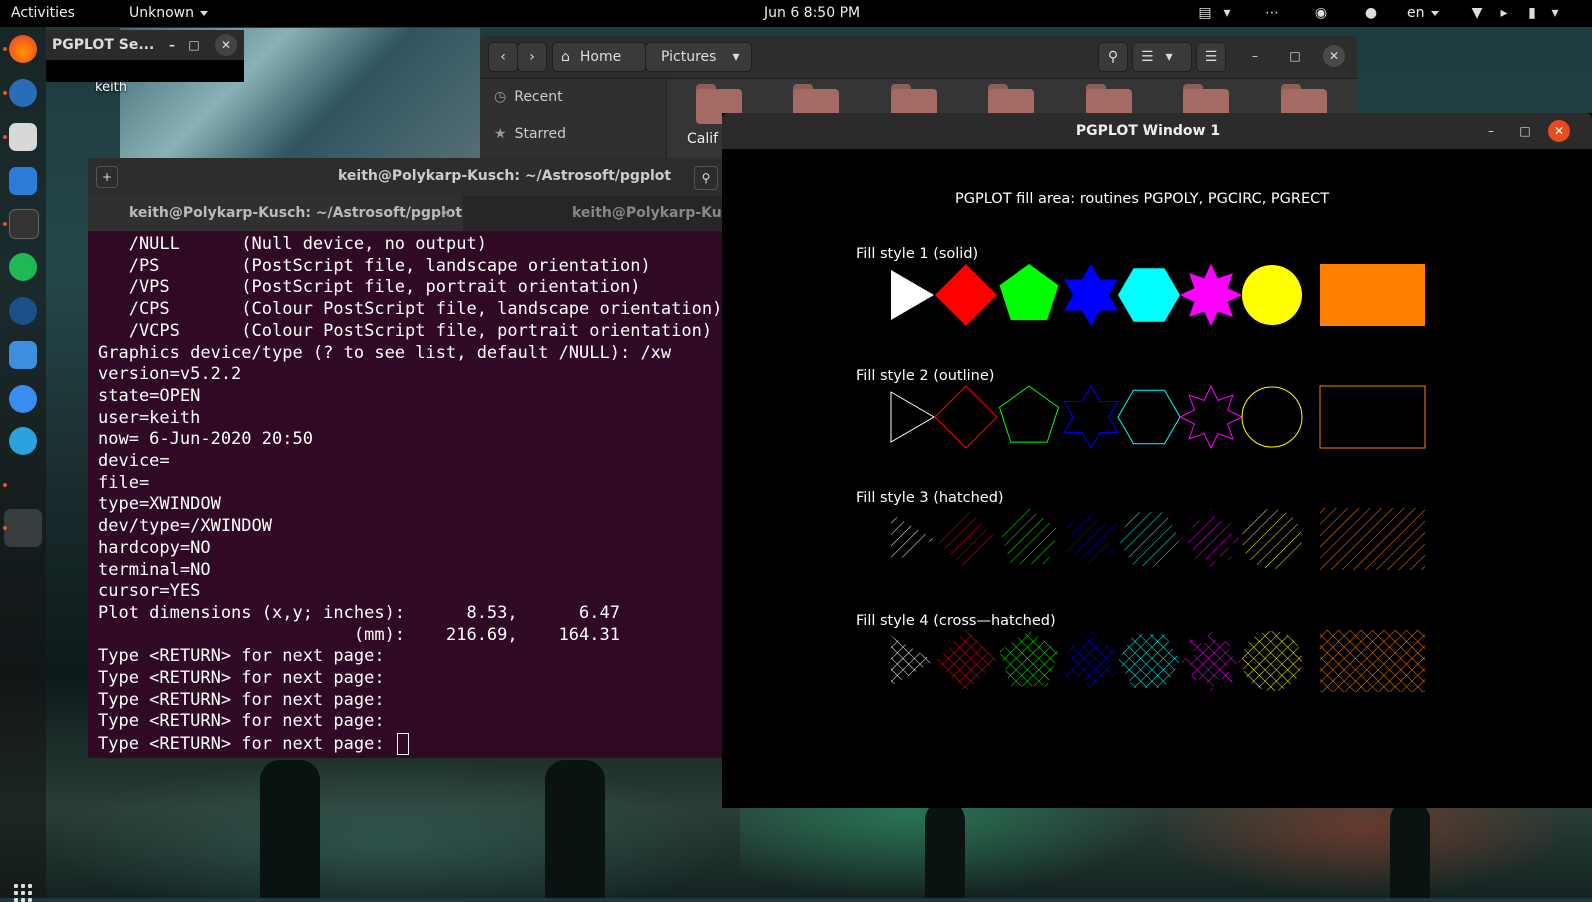 This screenshot has width=1592, height=902. I want to click on files-sidebar: ◷ Recent ★ Starred, so click(573, 118).